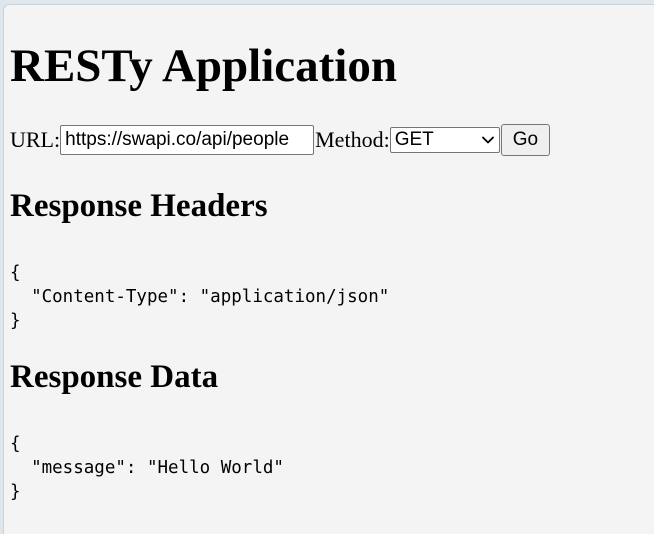 The image size is (654, 534). Describe the element at coordinates (525, 140) in the screenshot. I see `go-button: Go` at that location.